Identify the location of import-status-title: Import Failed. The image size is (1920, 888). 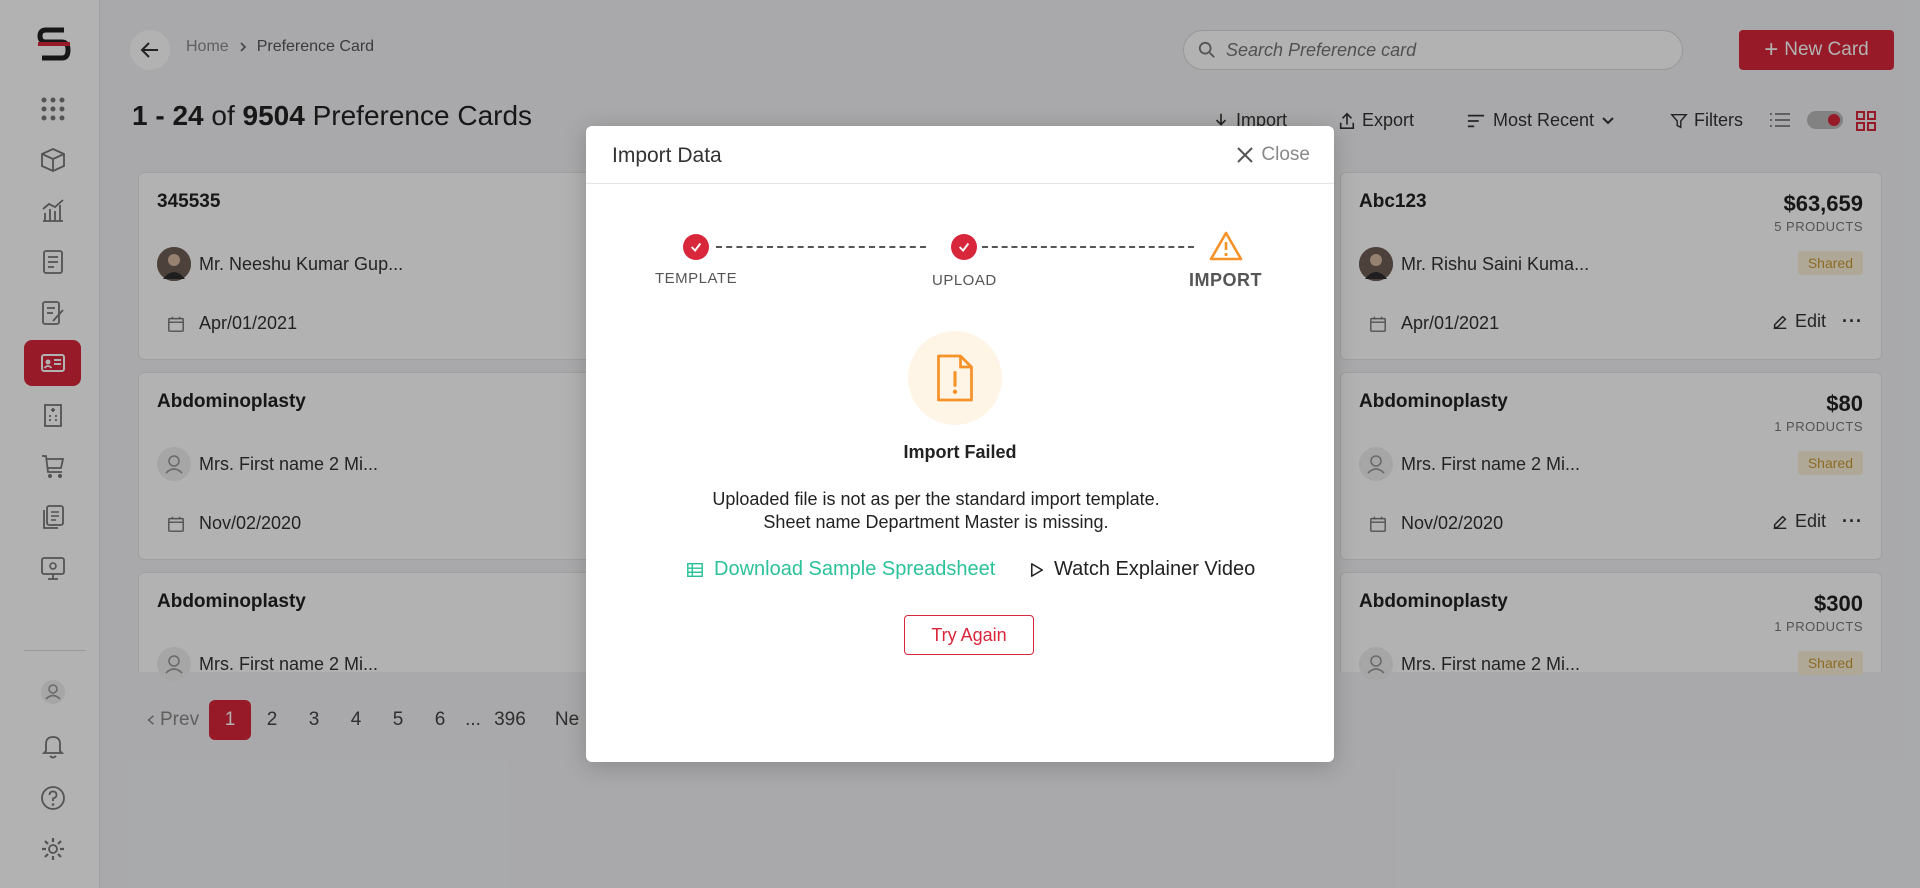
(960, 452).